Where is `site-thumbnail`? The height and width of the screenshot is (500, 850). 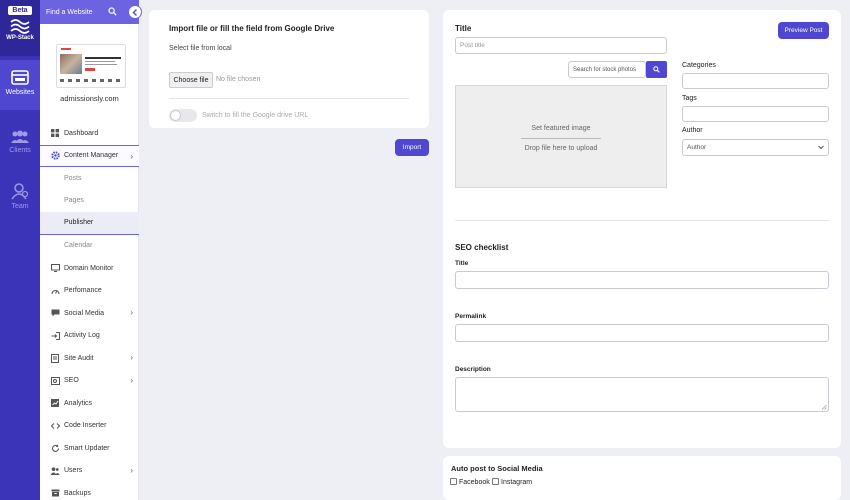
site-thumbnail is located at coordinates (91, 66).